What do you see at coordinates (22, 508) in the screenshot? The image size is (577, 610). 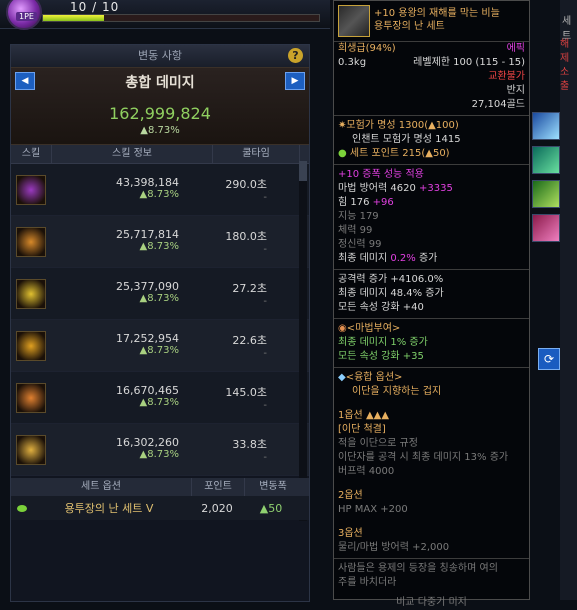 I see `set-icon` at bounding box center [22, 508].